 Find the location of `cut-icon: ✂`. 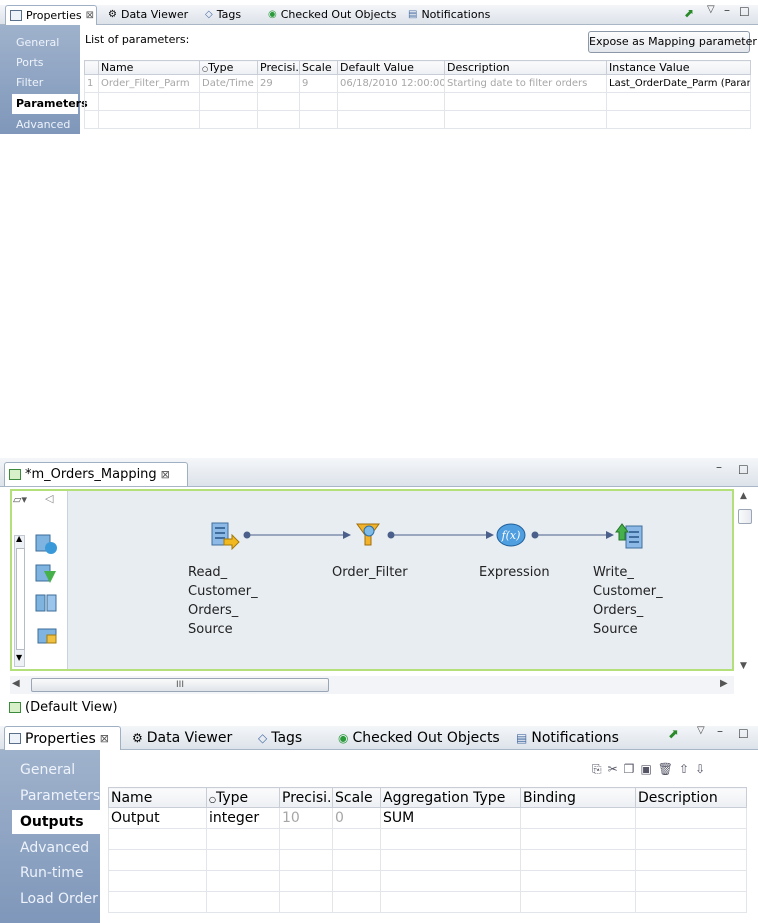

cut-icon: ✂ is located at coordinates (613, 769).